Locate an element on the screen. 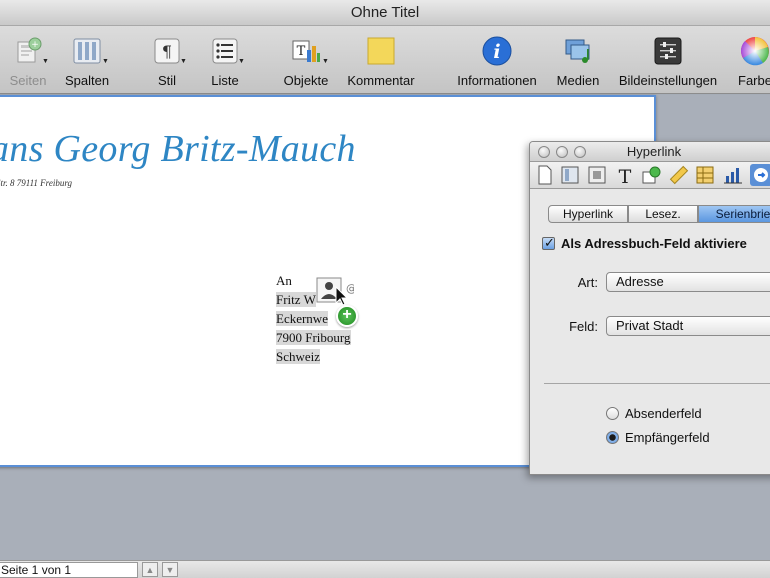 This screenshot has height=578, width=770. toolbar-pages-button: + ▼ Seiten is located at coordinates (28, 60).